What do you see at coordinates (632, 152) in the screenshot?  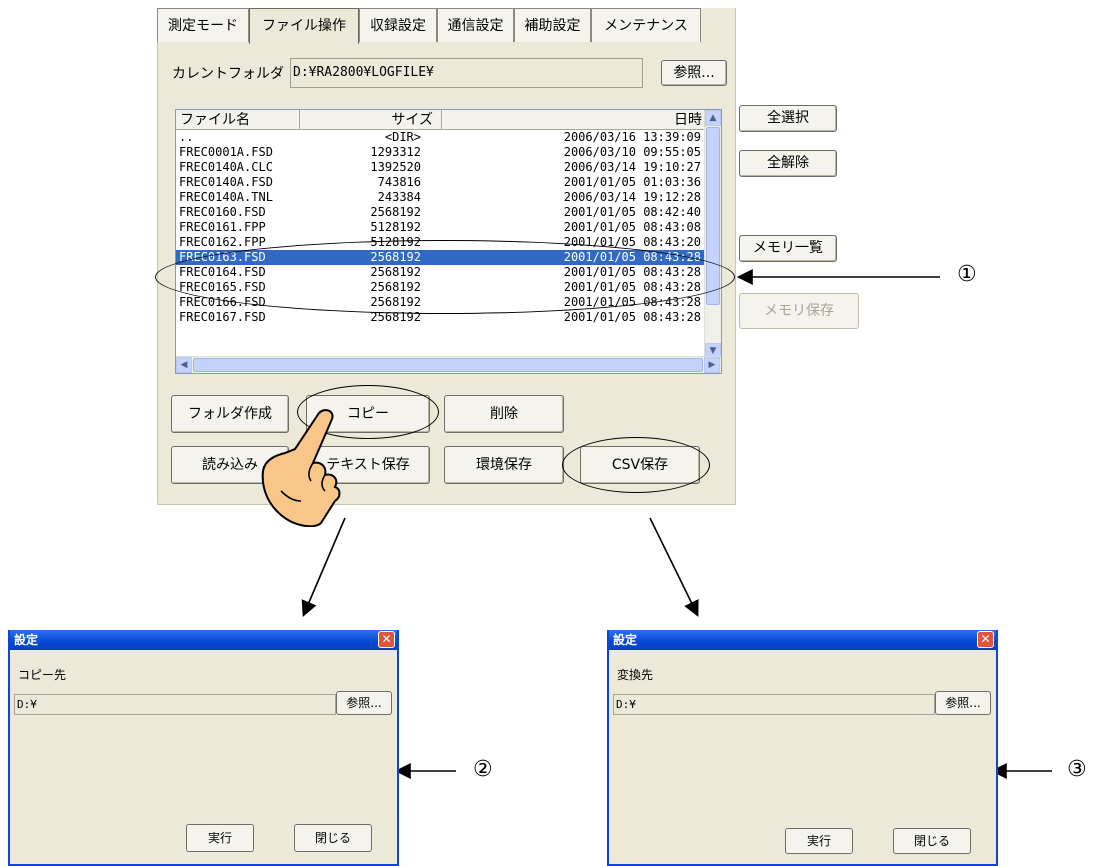 I see `file-date-cell: 2006/03/10 09:55:05` at bounding box center [632, 152].